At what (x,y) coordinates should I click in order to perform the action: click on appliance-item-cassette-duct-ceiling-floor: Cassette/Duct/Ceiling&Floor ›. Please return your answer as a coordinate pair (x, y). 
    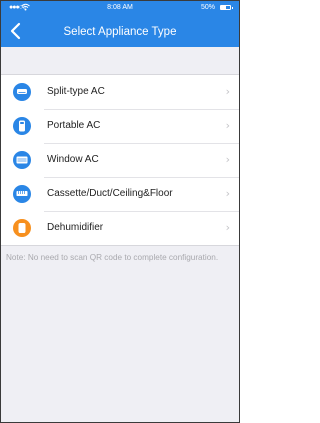
    Looking at the image, I should click on (120, 194).